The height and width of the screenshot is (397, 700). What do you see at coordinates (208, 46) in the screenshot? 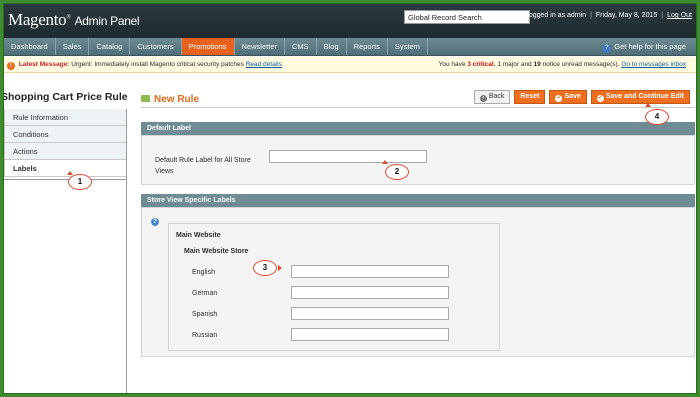
I see `nav-item-promotions: Promotions` at bounding box center [208, 46].